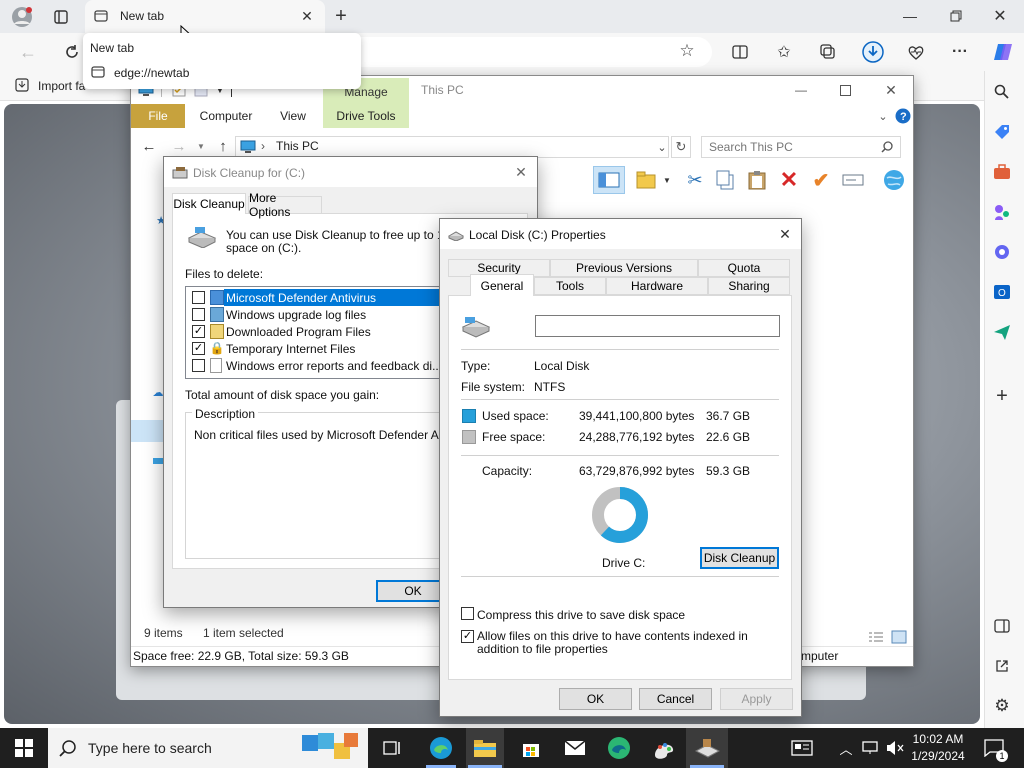 Image resolution: width=1024 pixels, height=768 pixels. I want to click on tools-icon, so click(1002, 172).